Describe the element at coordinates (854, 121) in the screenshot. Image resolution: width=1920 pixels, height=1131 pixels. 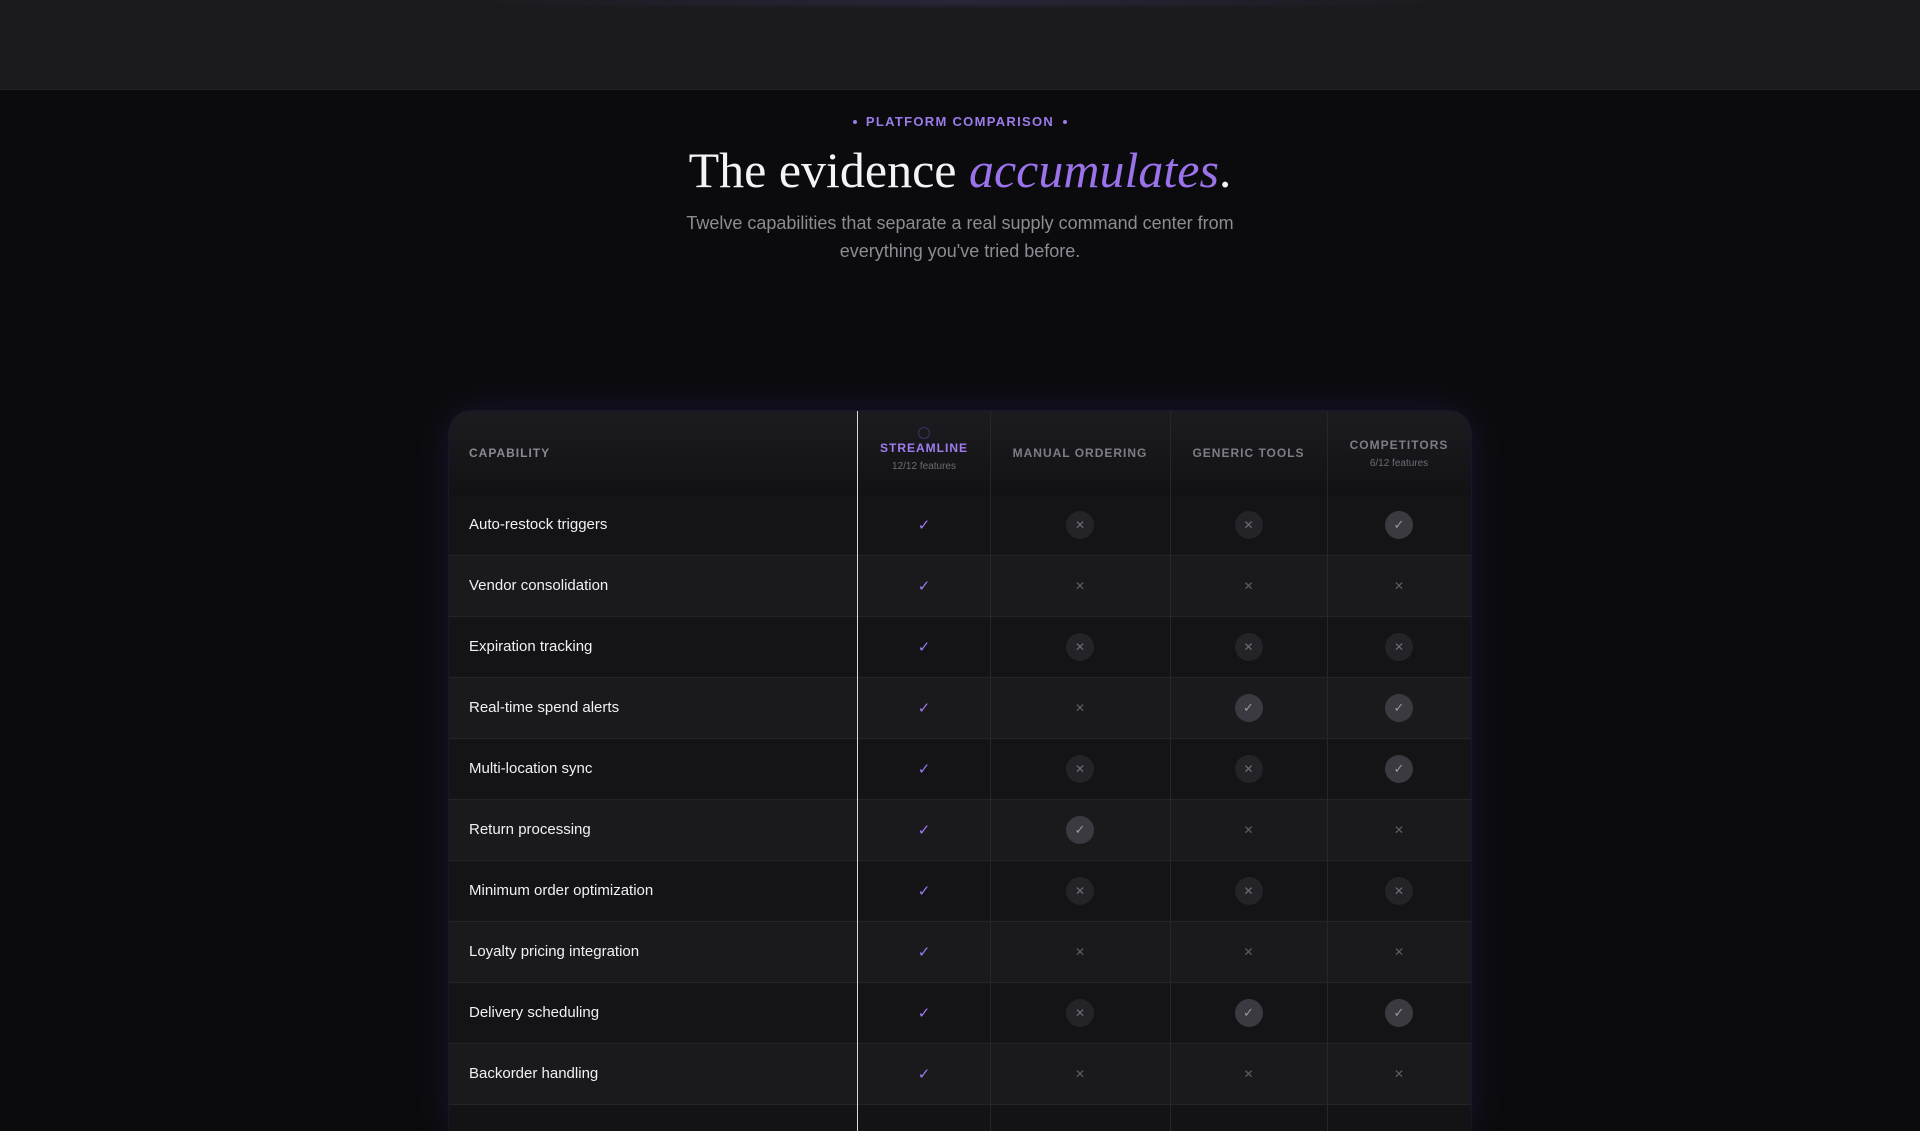
I see `eyebrow-dot-left` at that location.